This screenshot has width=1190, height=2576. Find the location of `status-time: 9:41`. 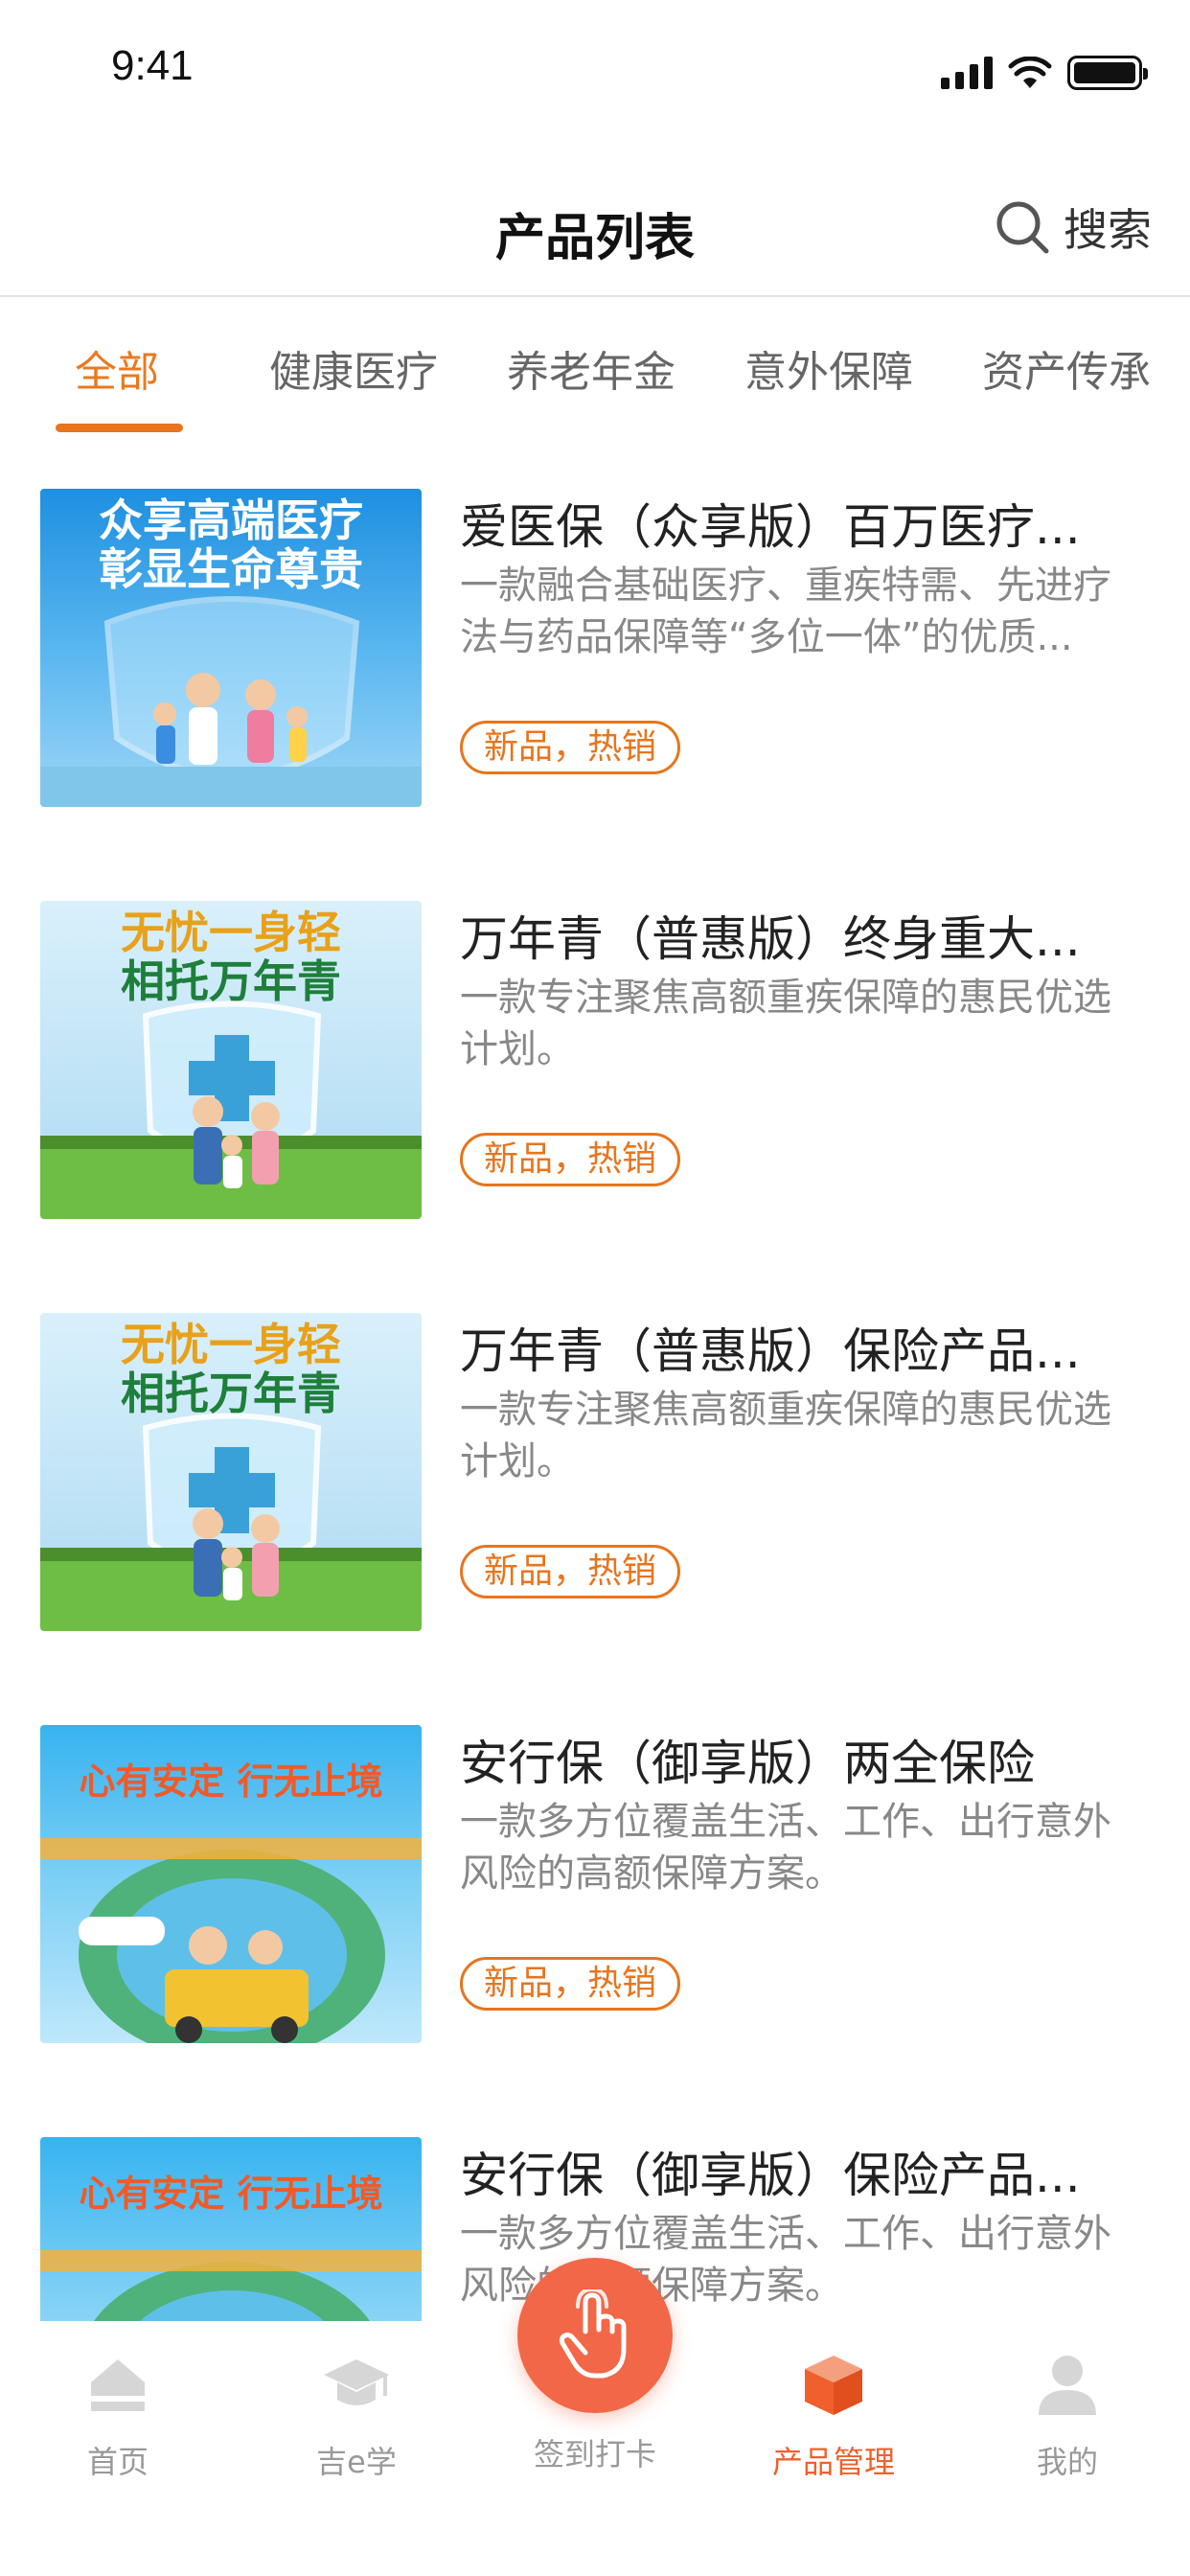

status-time: 9:41 is located at coordinates (152, 65).